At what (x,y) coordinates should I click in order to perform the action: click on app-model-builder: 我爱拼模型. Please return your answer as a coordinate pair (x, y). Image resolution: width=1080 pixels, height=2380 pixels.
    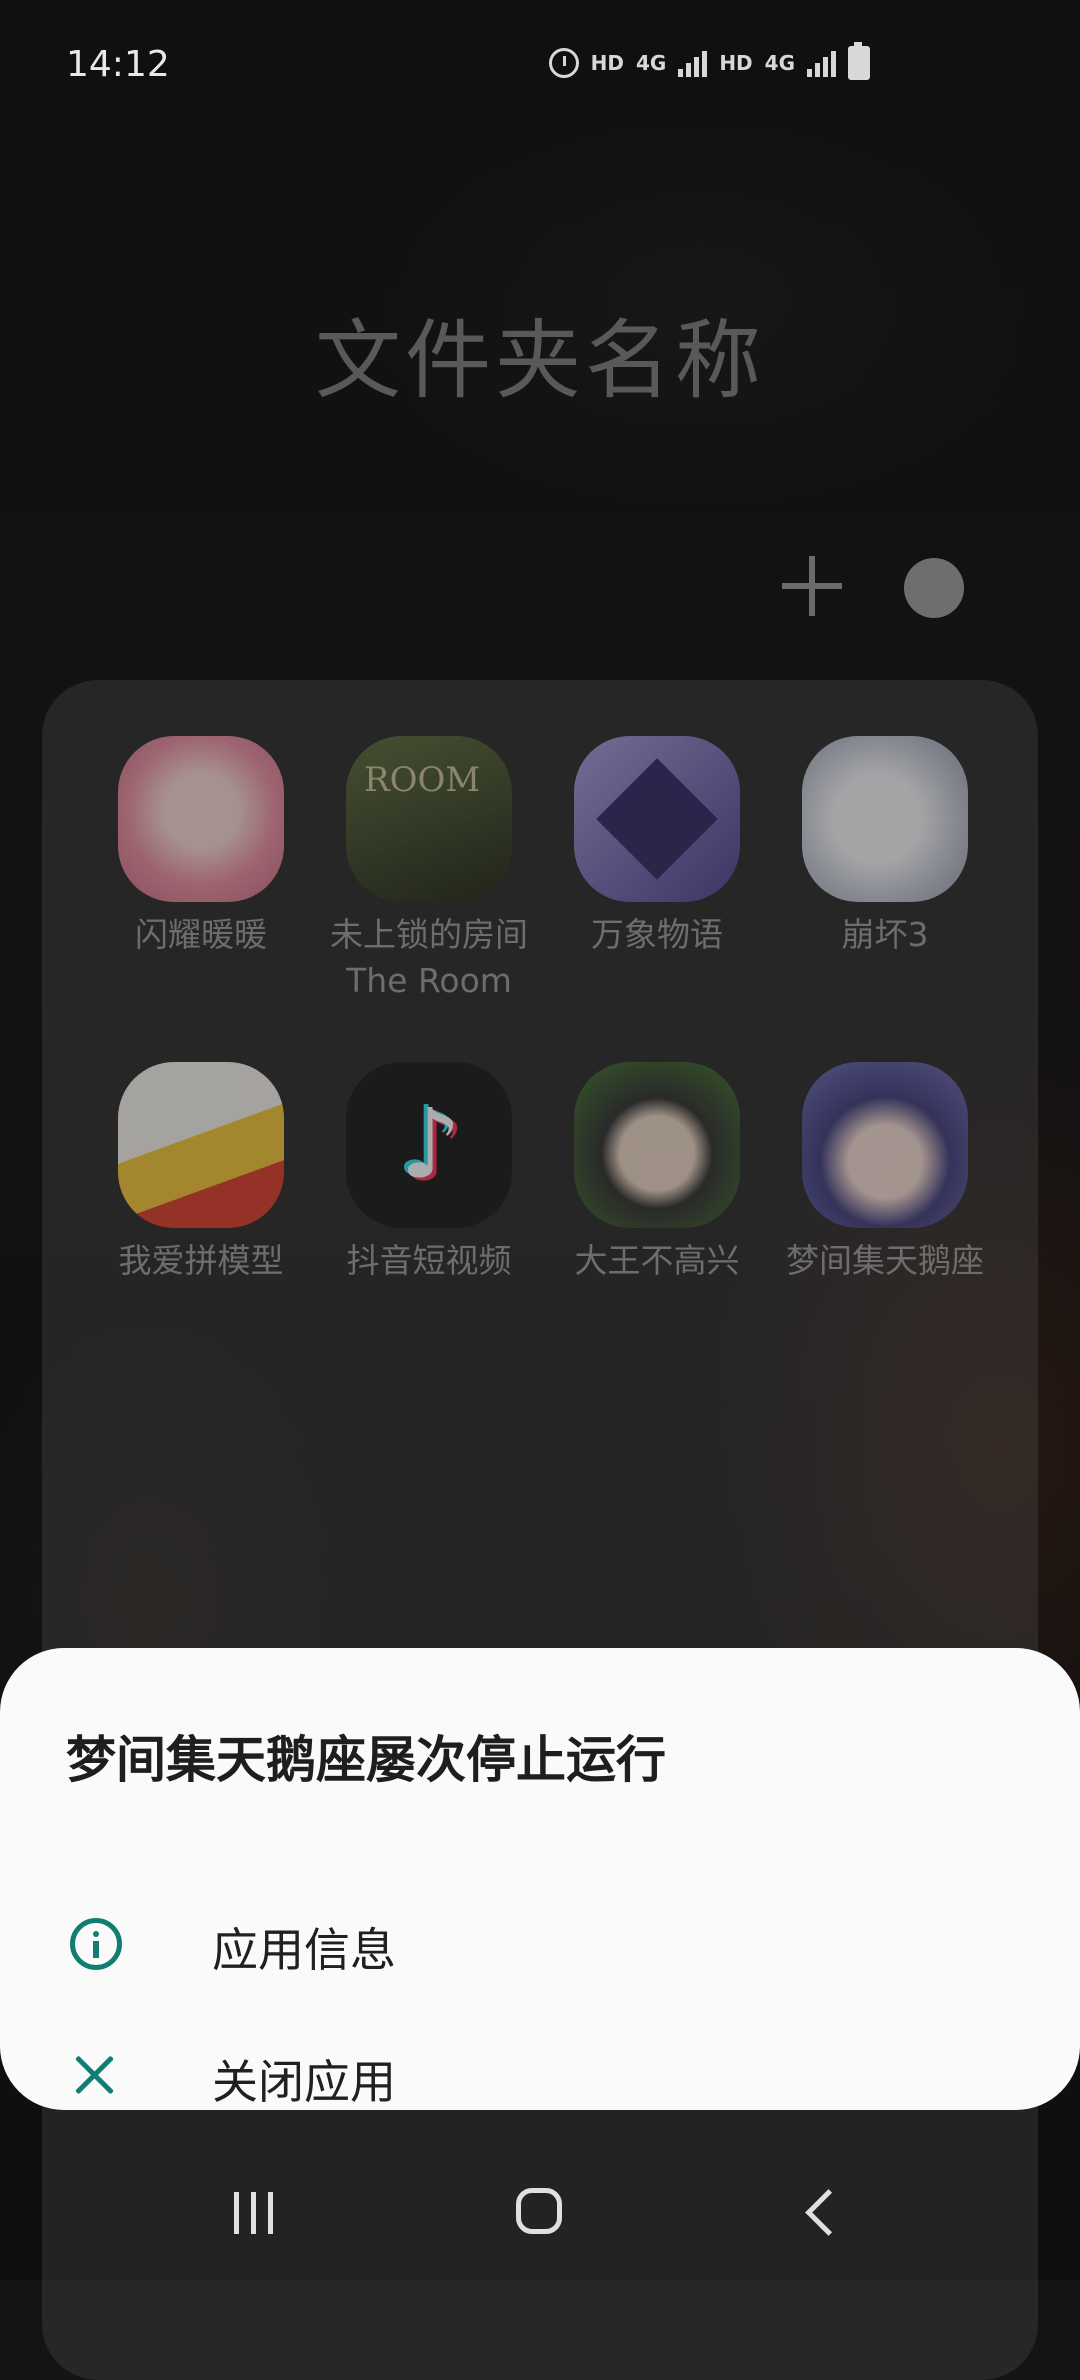
    Looking at the image, I should click on (201, 1173).